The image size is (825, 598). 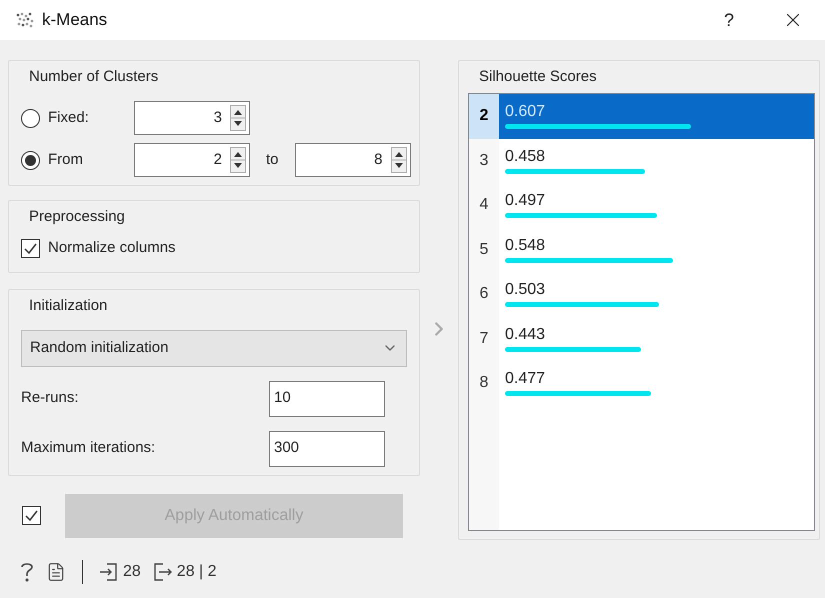 What do you see at coordinates (25, 20) in the screenshot?
I see `cluster-dots-icon` at bounding box center [25, 20].